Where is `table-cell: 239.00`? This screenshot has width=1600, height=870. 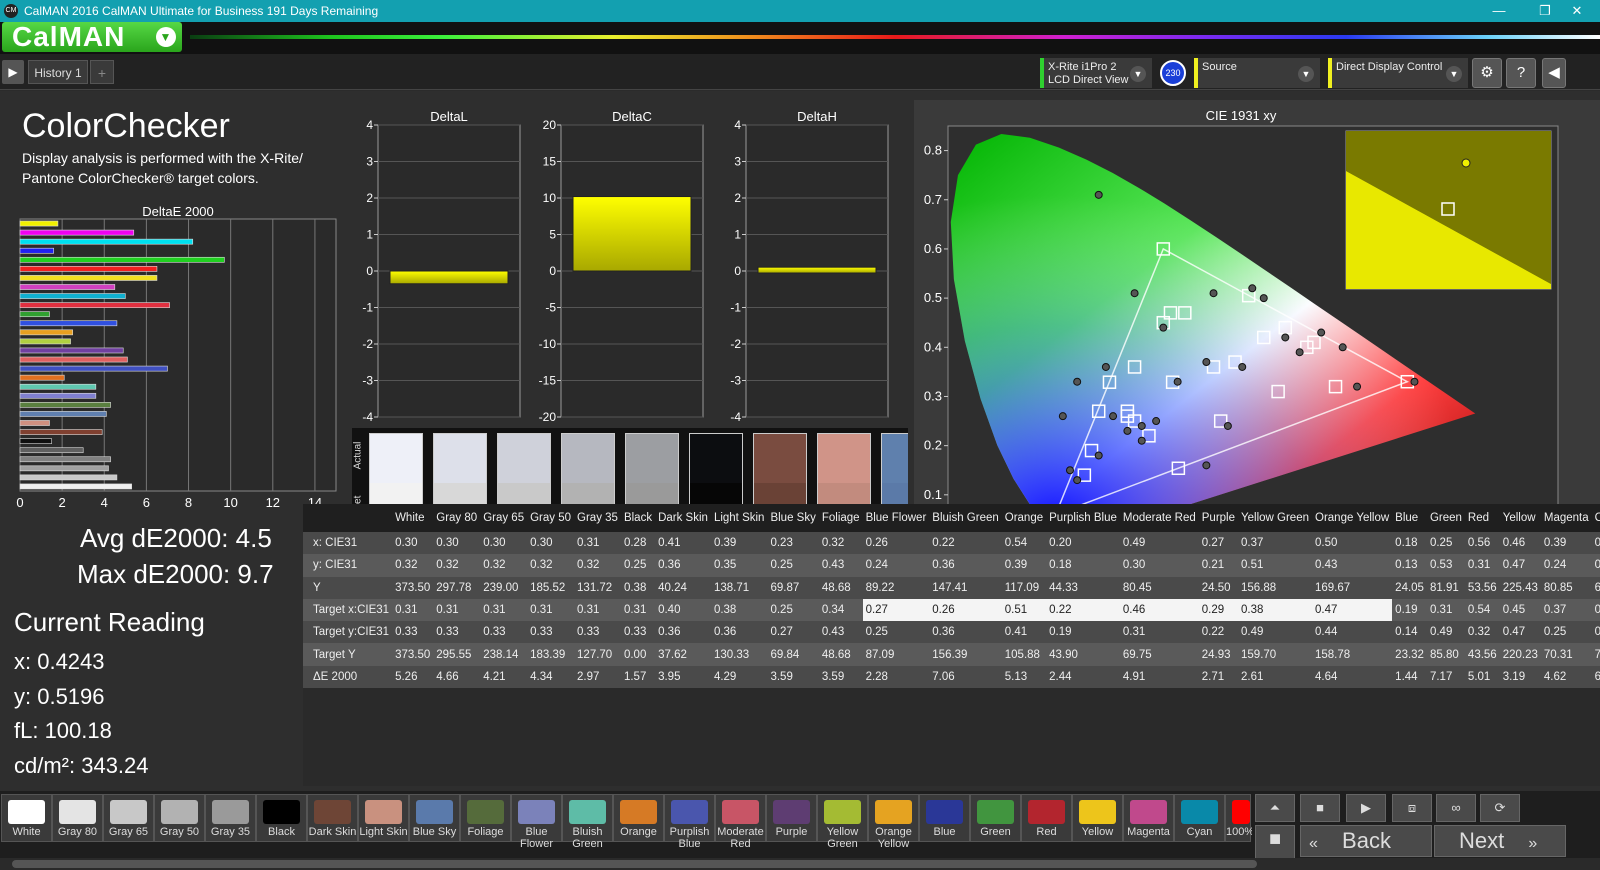 table-cell: 239.00 is located at coordinates (504, 587).